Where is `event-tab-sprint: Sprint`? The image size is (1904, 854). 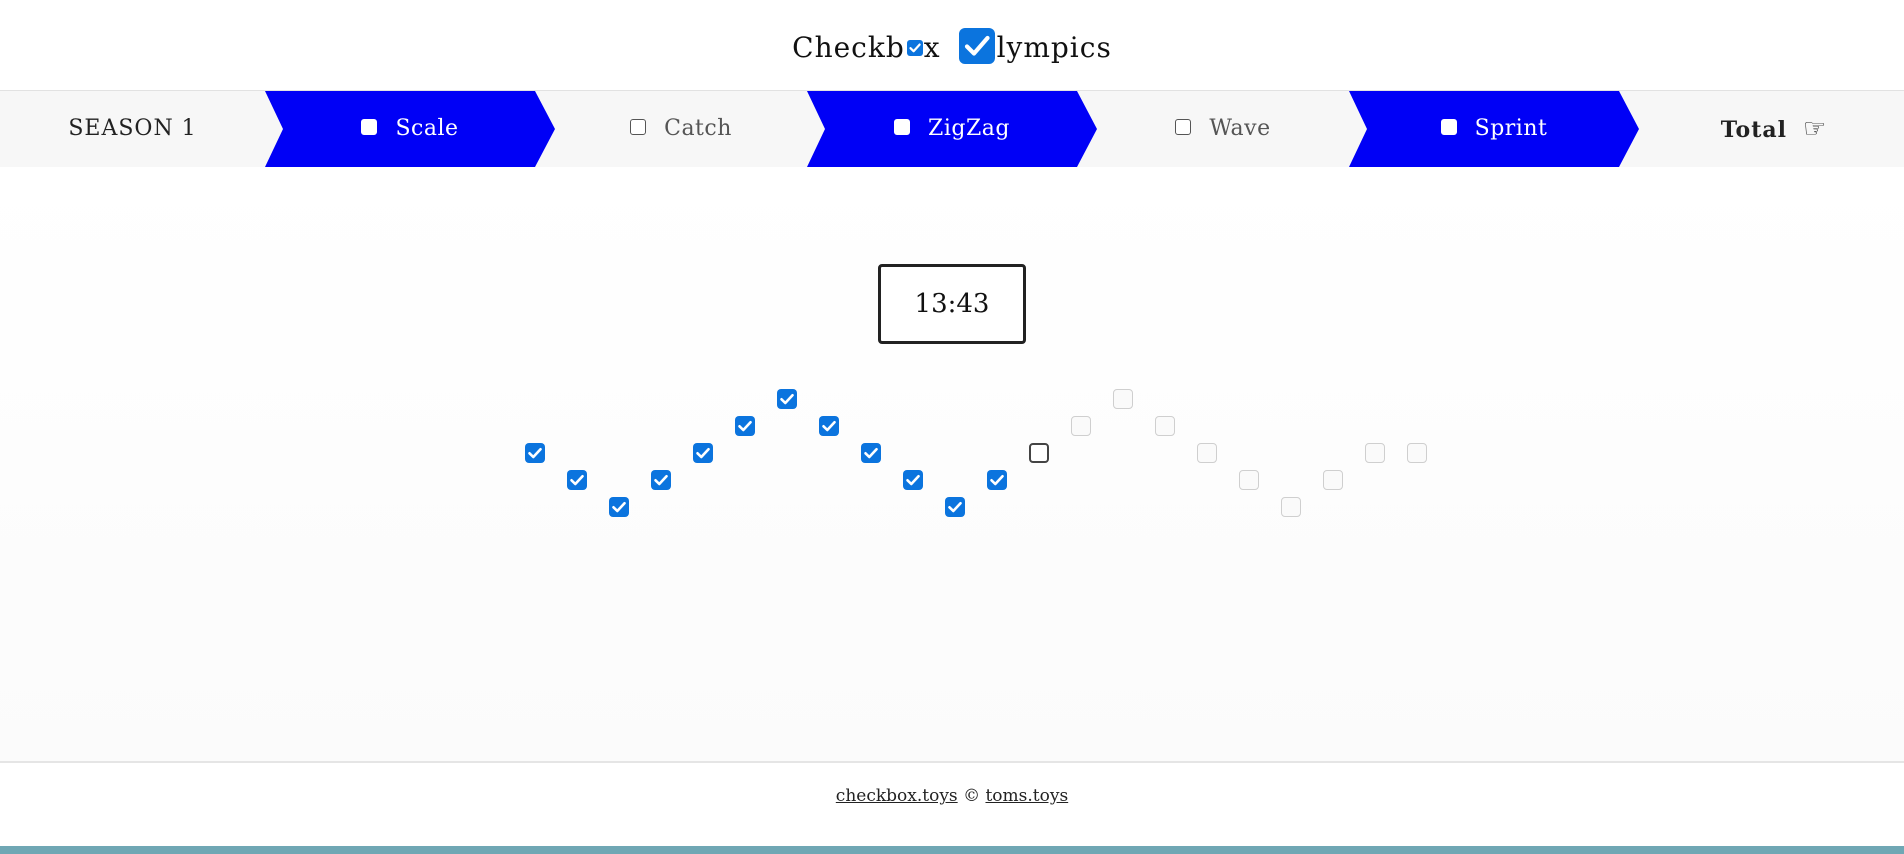 event-tab-sprint: Sprint is located at coordinates (1494, 129).